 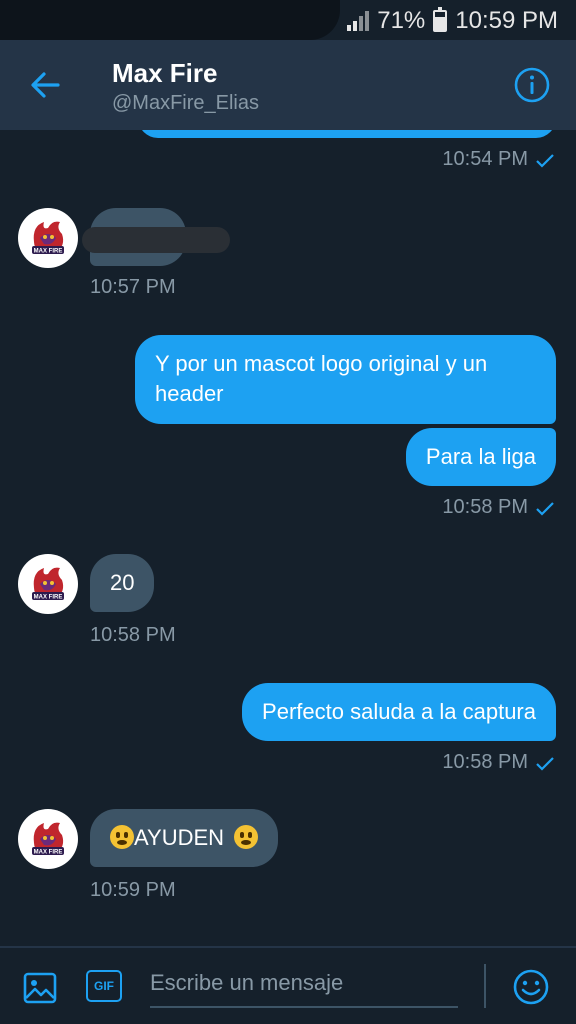 What do you see at coordinates (170, 20) in the screenshot?
I see `status-bar-notch` at bounding box center [170, 20].